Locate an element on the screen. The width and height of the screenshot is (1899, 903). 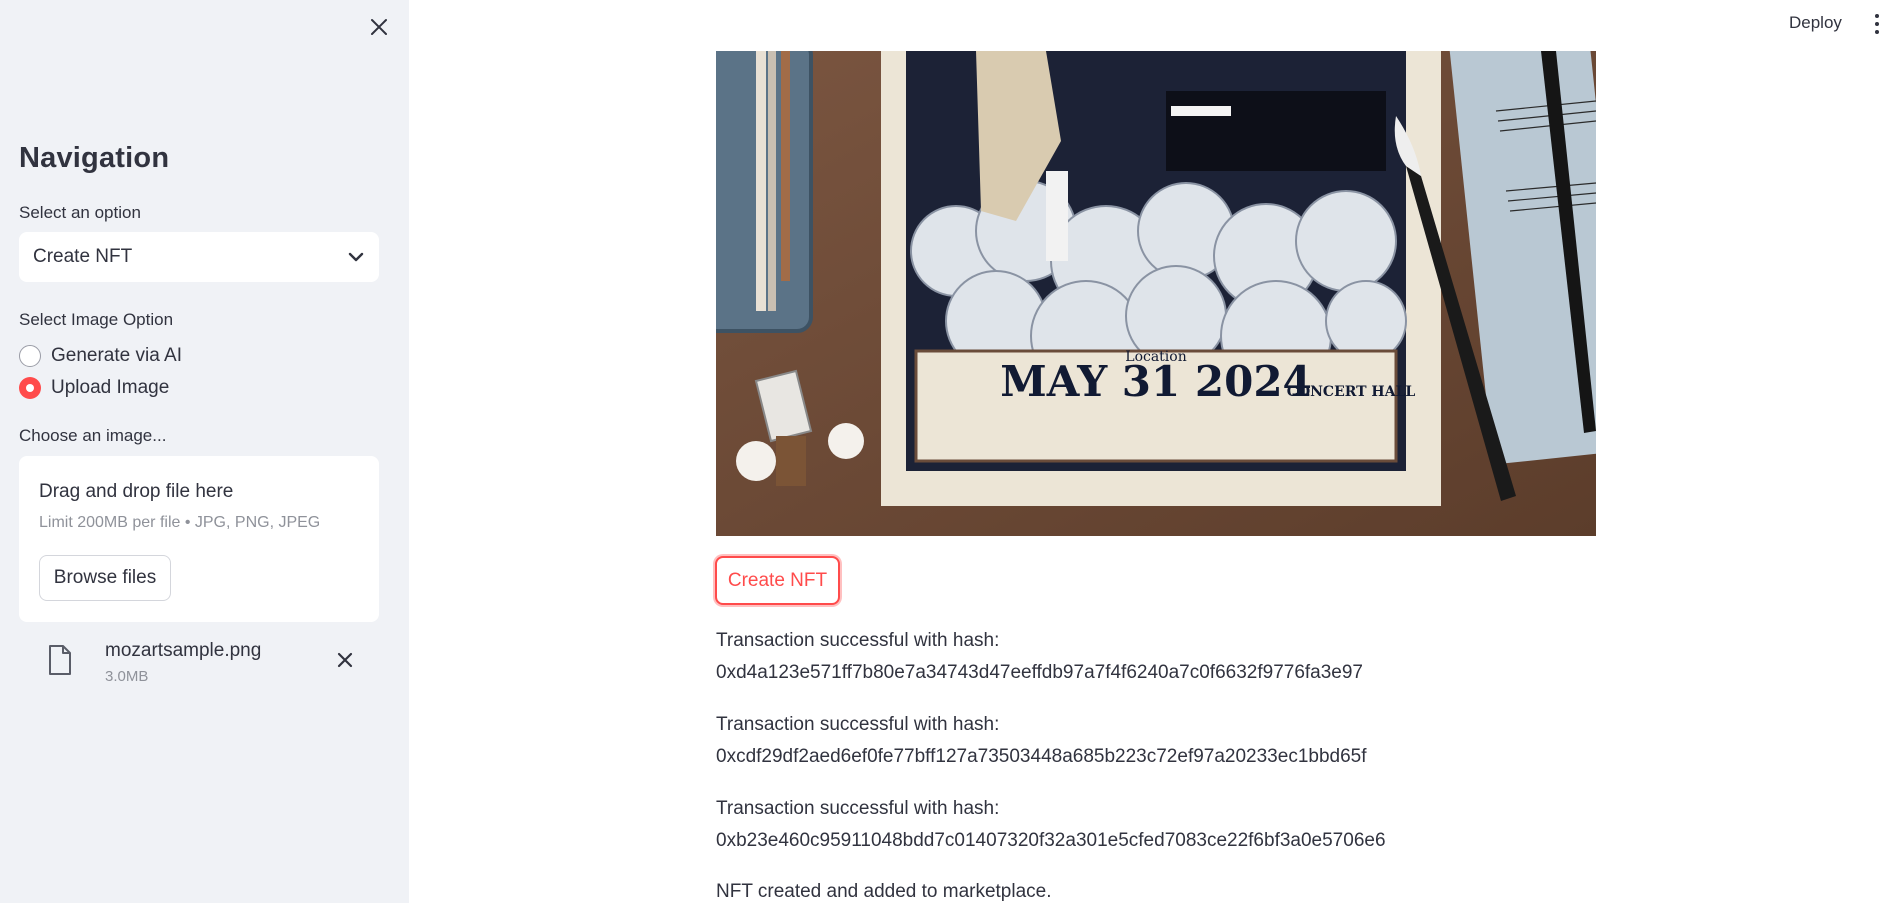
dropzone-title: Drag and drop file here is located at coordinates (136, 491).